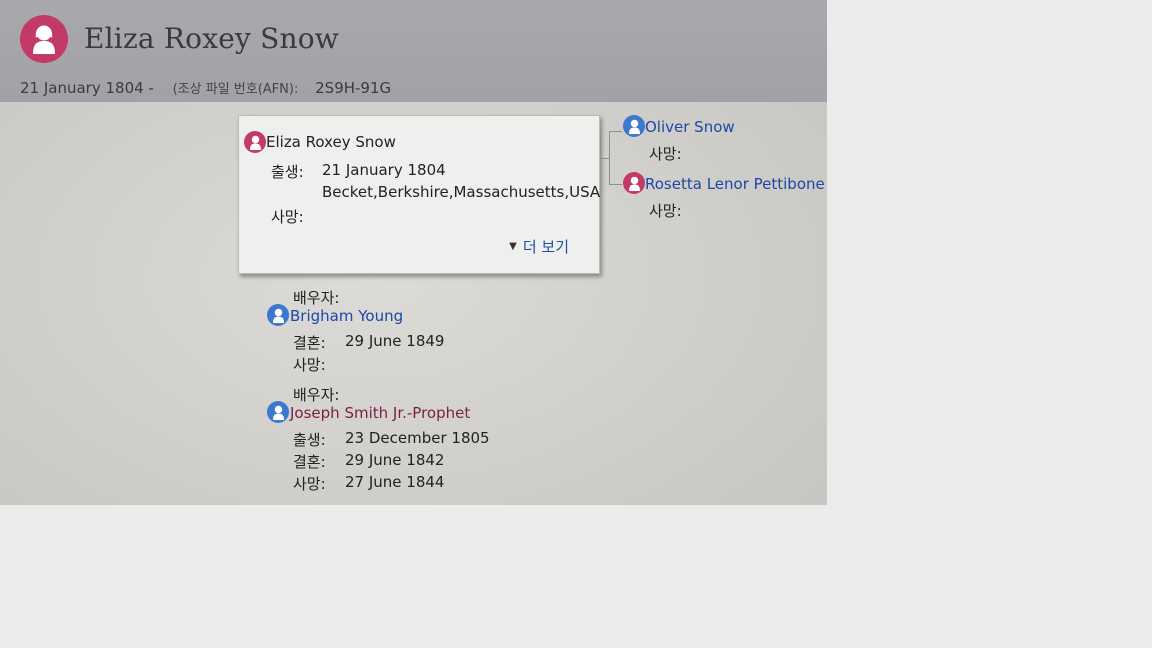 The width and height of the screenshot is (1152, 648). Describe the element at coordinates (331, 142) in the screenshot. I see `card-person-name: Eliza Roxey Snow` at that location.